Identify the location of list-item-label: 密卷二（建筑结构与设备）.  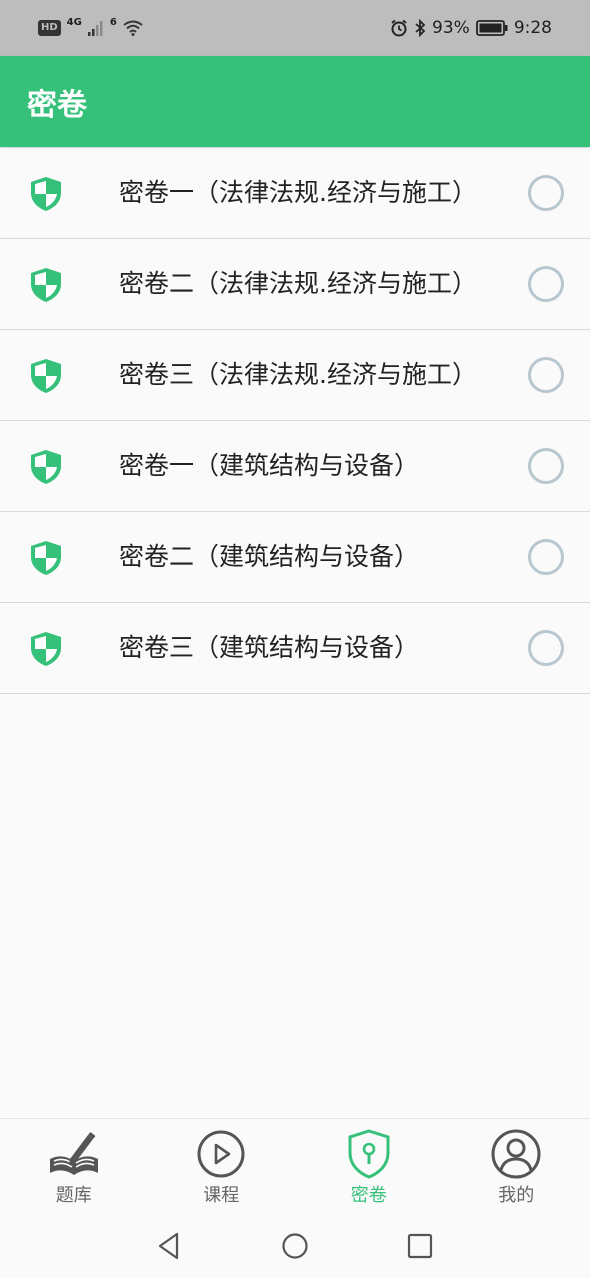
(269, 556).